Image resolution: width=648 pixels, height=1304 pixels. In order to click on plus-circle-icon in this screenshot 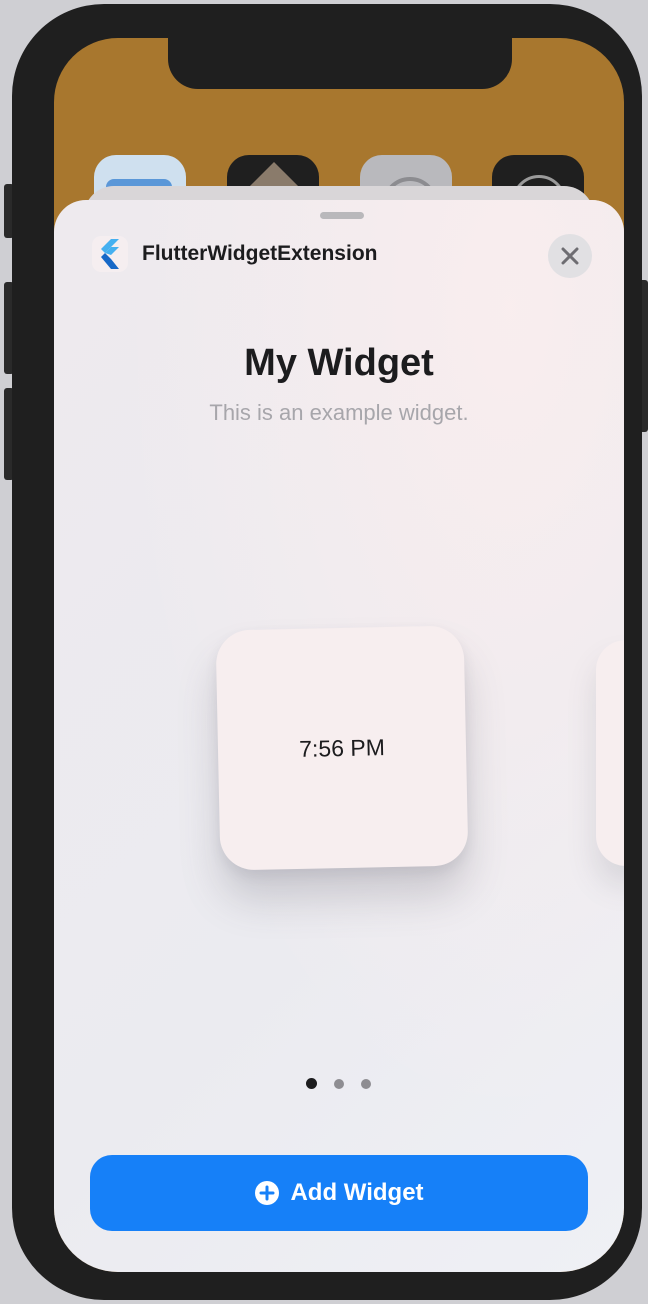, I will do `click(267, 1193)`.